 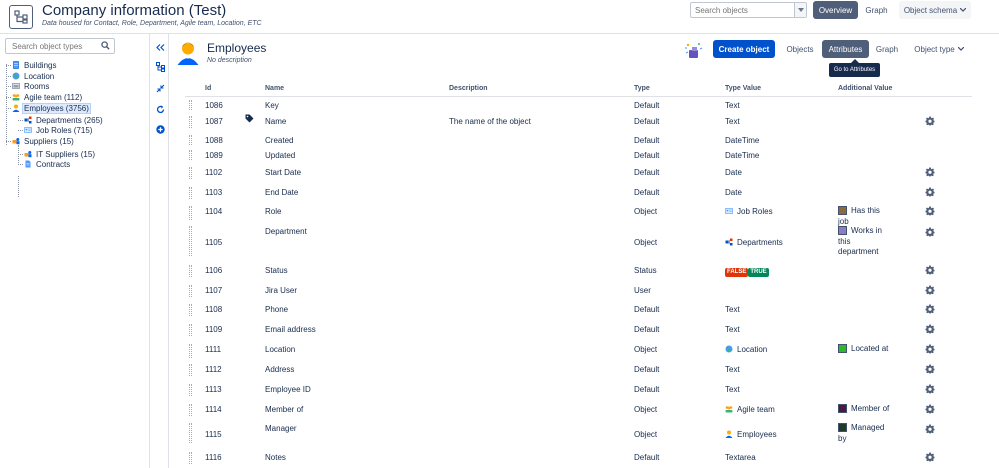 I want to click on create-object-button: Create object, so click(x=744, y=49).